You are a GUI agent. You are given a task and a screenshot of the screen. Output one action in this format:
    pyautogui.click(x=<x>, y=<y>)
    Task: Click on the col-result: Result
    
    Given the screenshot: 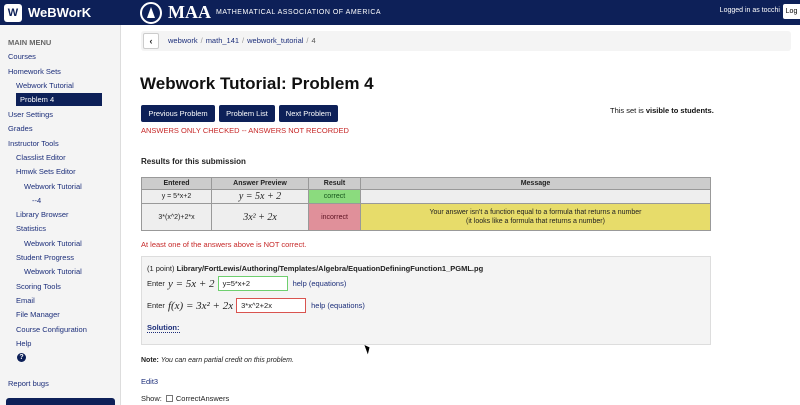 What is the action you would take?
    pyautogui.click(x=334, y=183)
    